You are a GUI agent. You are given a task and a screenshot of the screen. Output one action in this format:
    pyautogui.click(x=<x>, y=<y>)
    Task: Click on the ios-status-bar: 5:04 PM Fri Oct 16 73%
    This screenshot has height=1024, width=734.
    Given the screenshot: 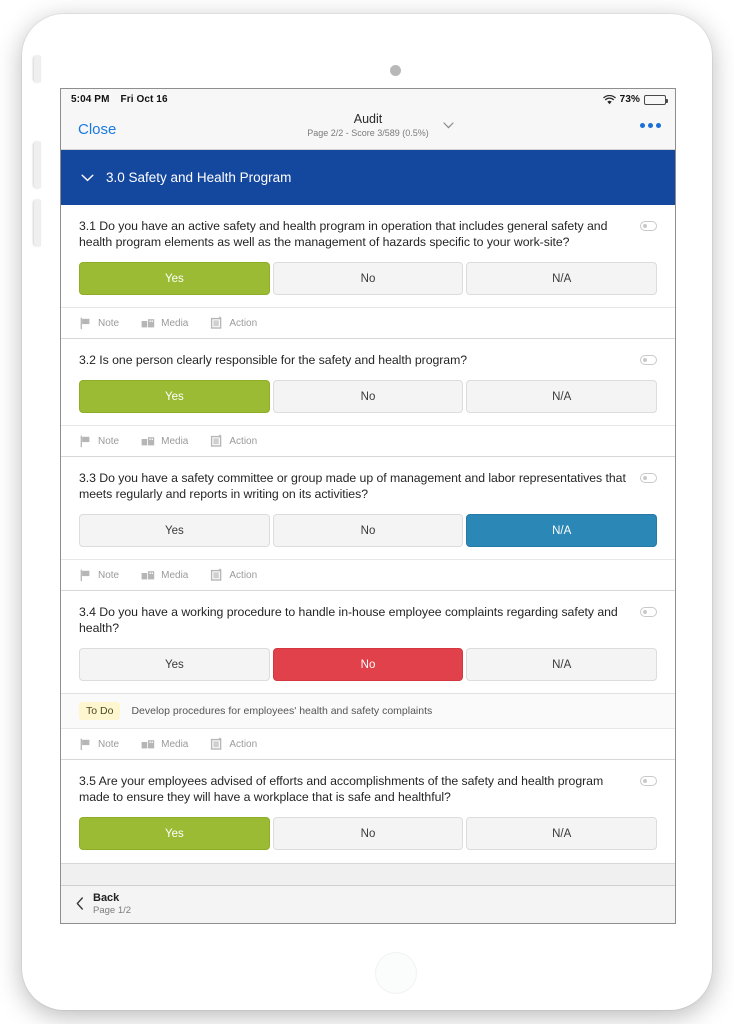 What is the action you would take?
    pyautogui.click(x=368, y=99)
    